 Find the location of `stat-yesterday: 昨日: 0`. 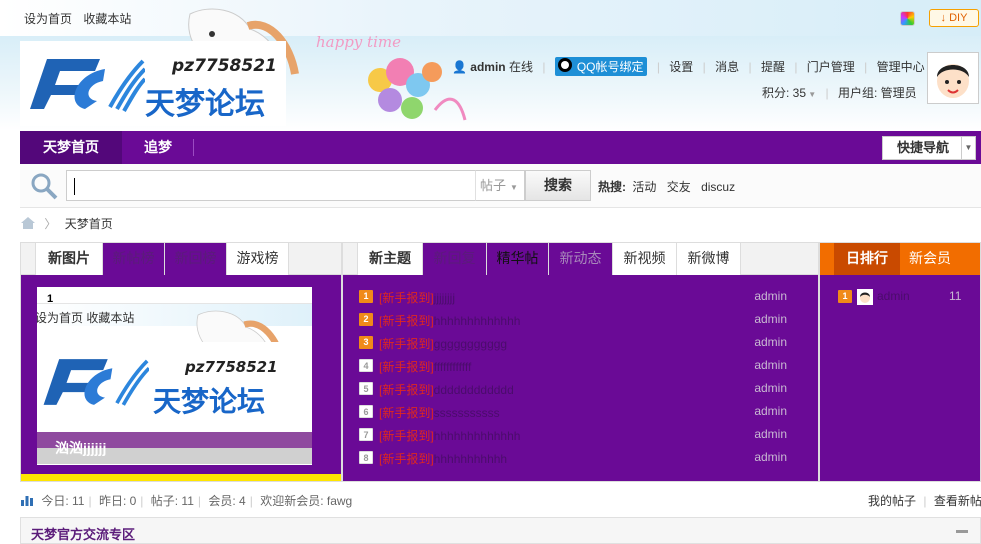

stat-yesterday: 昨日: 0 is located at coordinates (117, 501).